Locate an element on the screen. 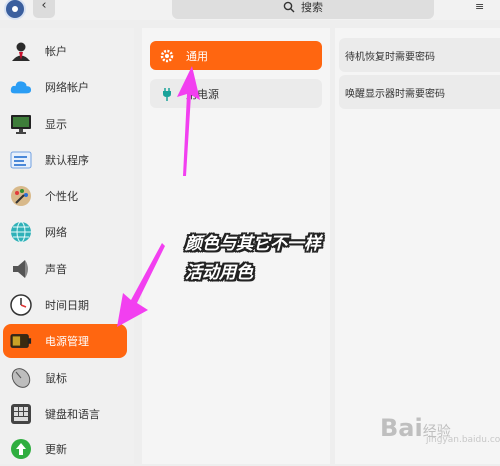  setting-row: 待机恢复时需要密码 is located at coordinates (419, 55).